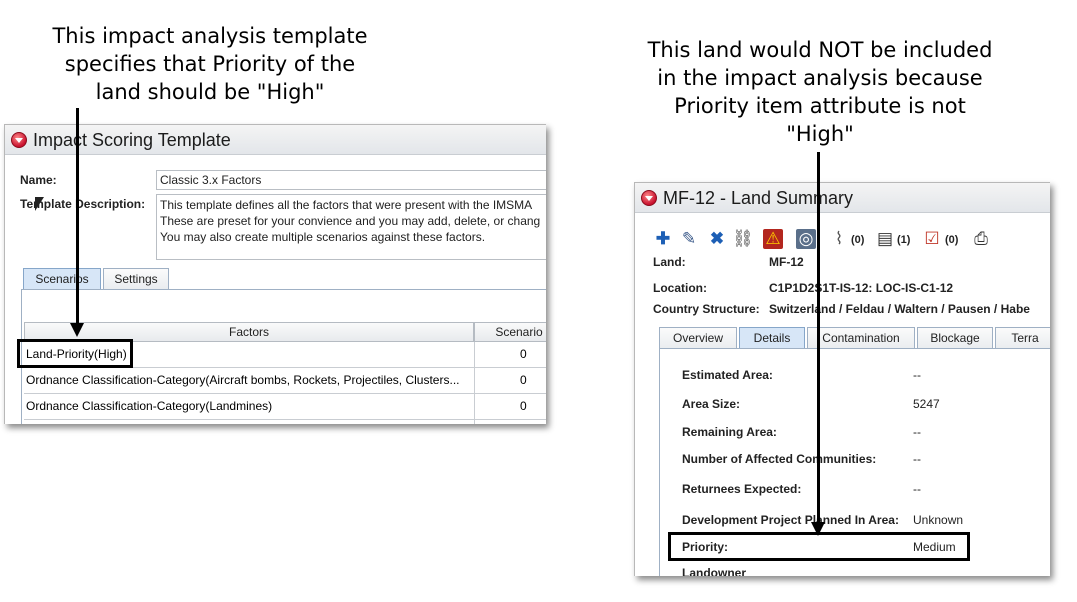  Describe the element at coordinates (77, 216) in the screenshot. I see `left-arrow-shaft` at that location.